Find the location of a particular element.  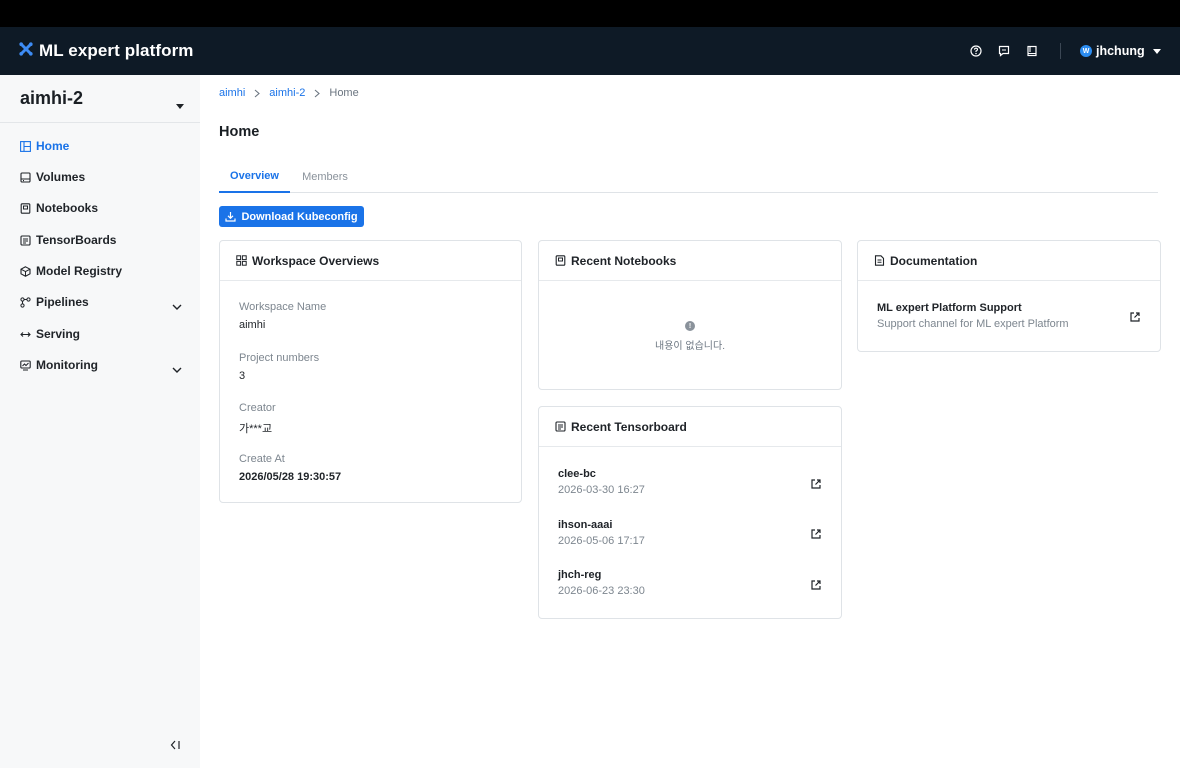

disk-icon is located at coordinates (25, 177).